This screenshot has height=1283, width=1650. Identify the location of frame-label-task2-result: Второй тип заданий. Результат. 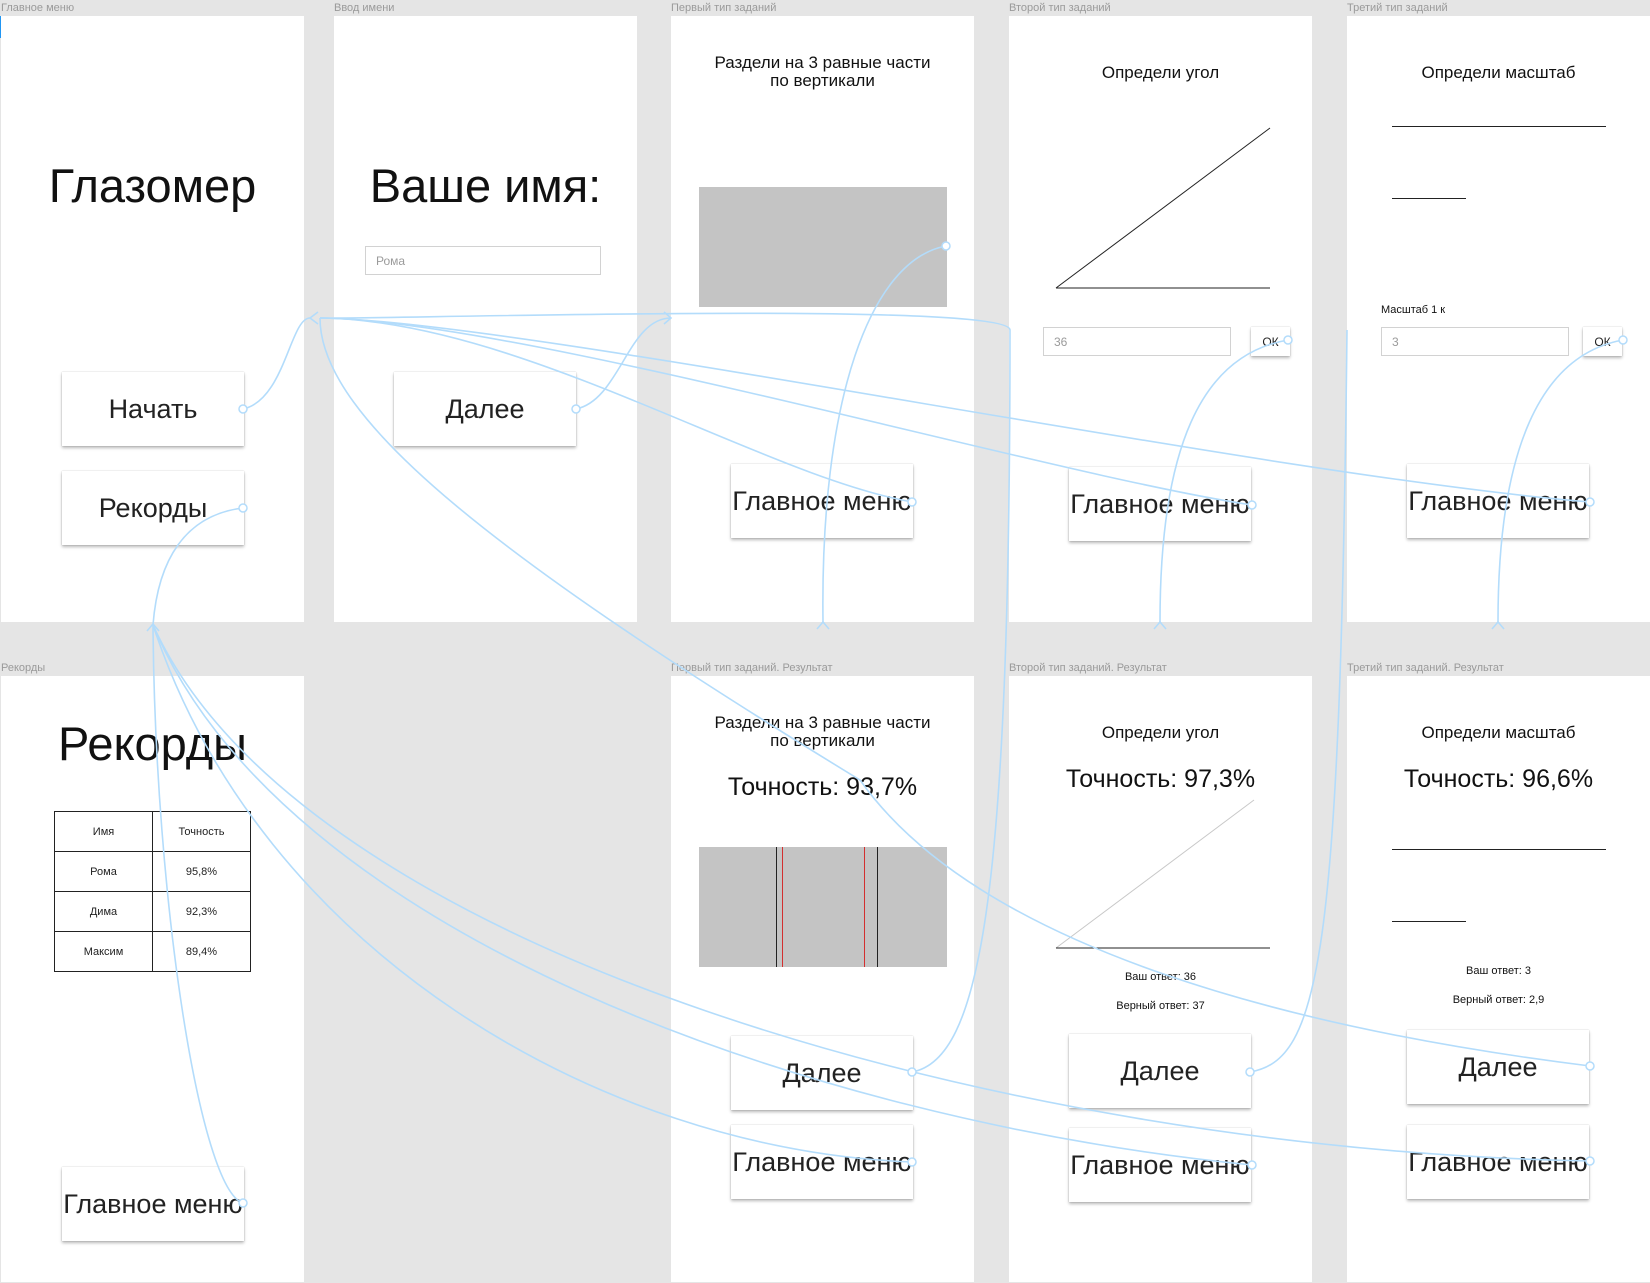
(1088, 668).